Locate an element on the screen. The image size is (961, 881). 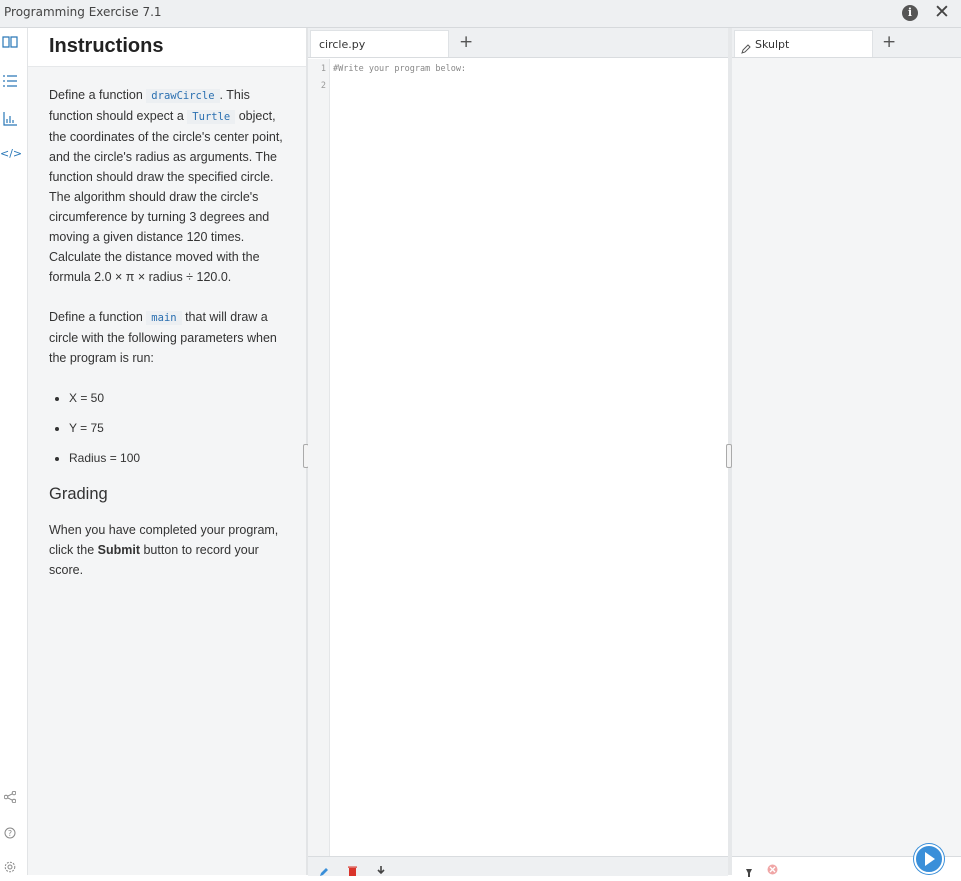
code-editor: #Write your program below: is located at coordinates (399, 69).